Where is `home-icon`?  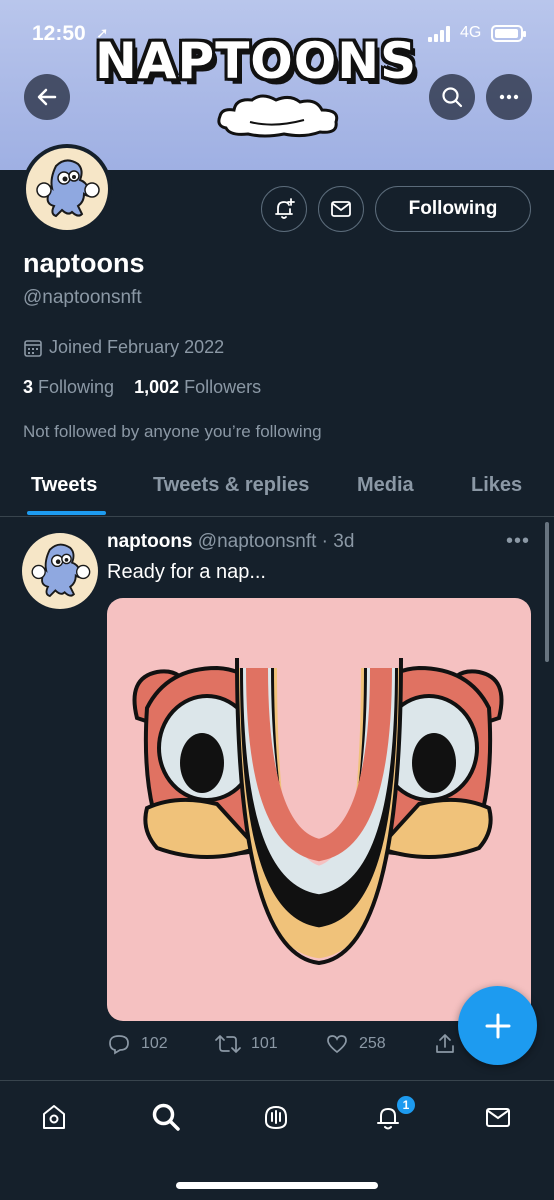 home-icon is located at coordinates (54, 1117).